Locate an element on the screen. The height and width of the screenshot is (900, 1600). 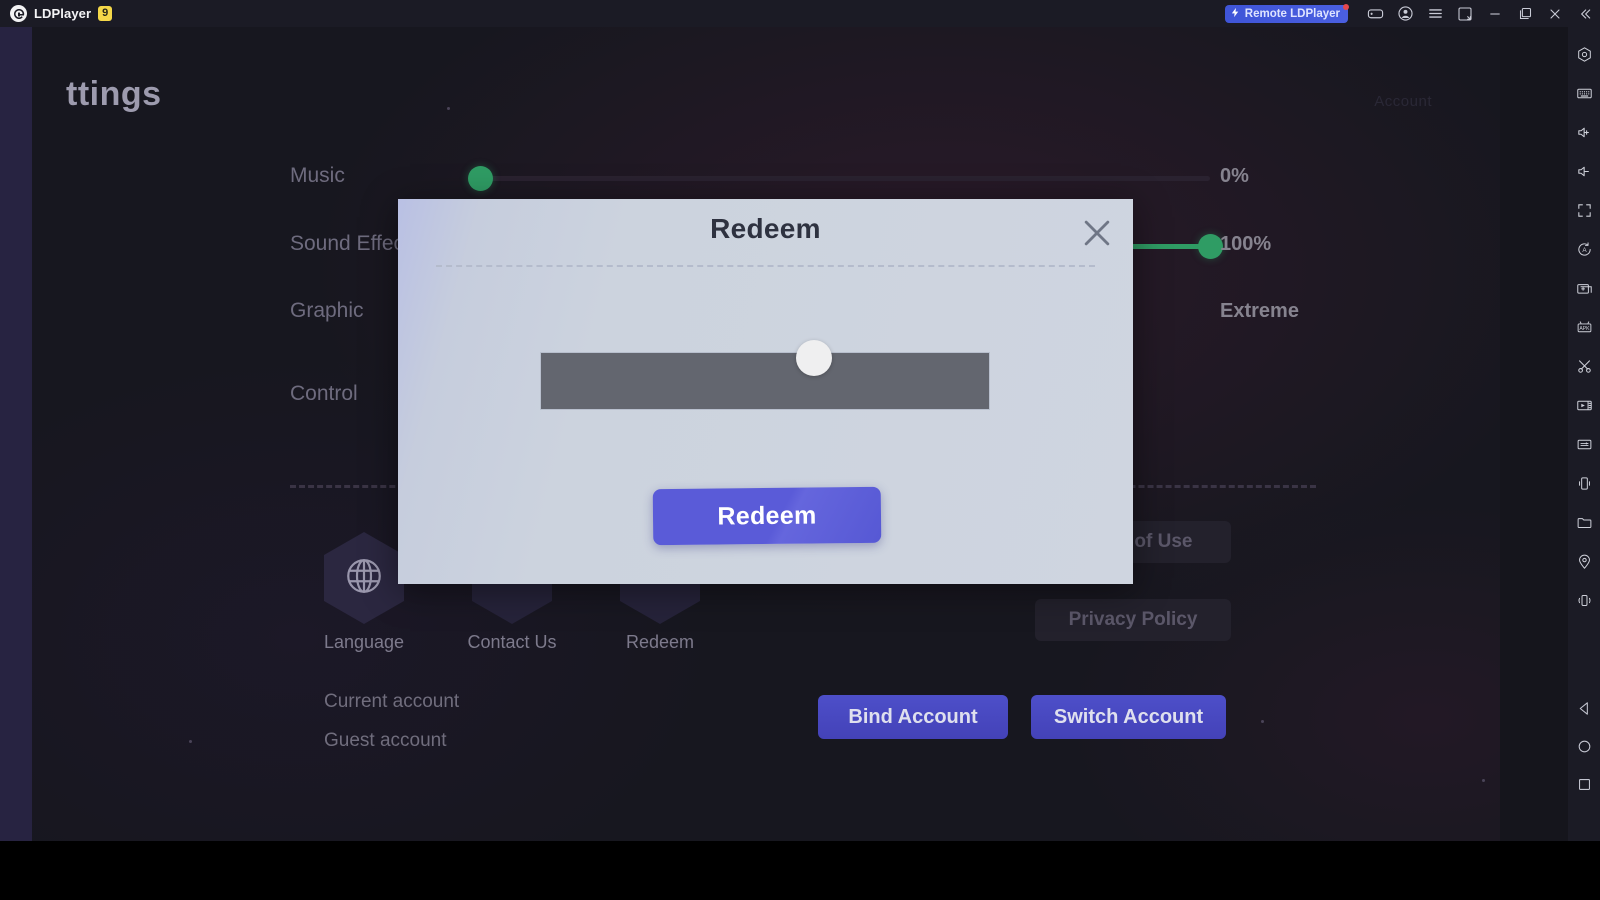
remote-label: Remote LDPlayer is located at coordinates (1292, 13).